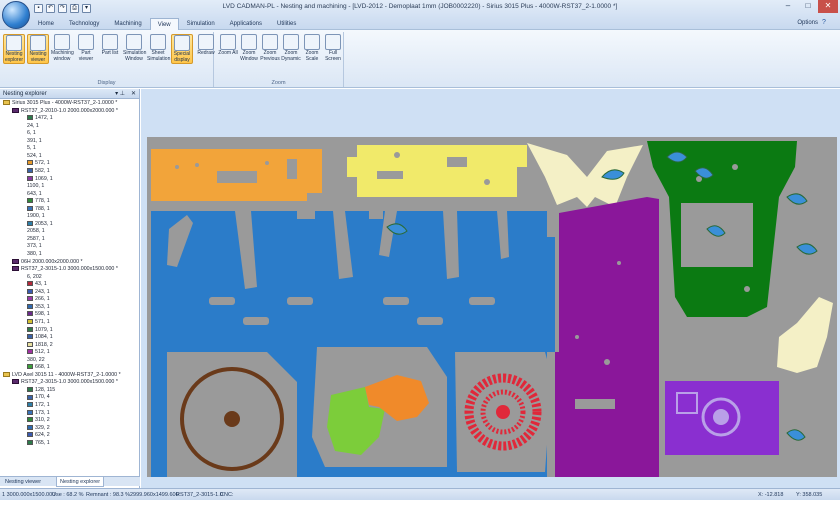 Image resolution: width=840 pixels, height=520 pixels. I want to click on tree-part-node: 24, 1, so click(33, 127).